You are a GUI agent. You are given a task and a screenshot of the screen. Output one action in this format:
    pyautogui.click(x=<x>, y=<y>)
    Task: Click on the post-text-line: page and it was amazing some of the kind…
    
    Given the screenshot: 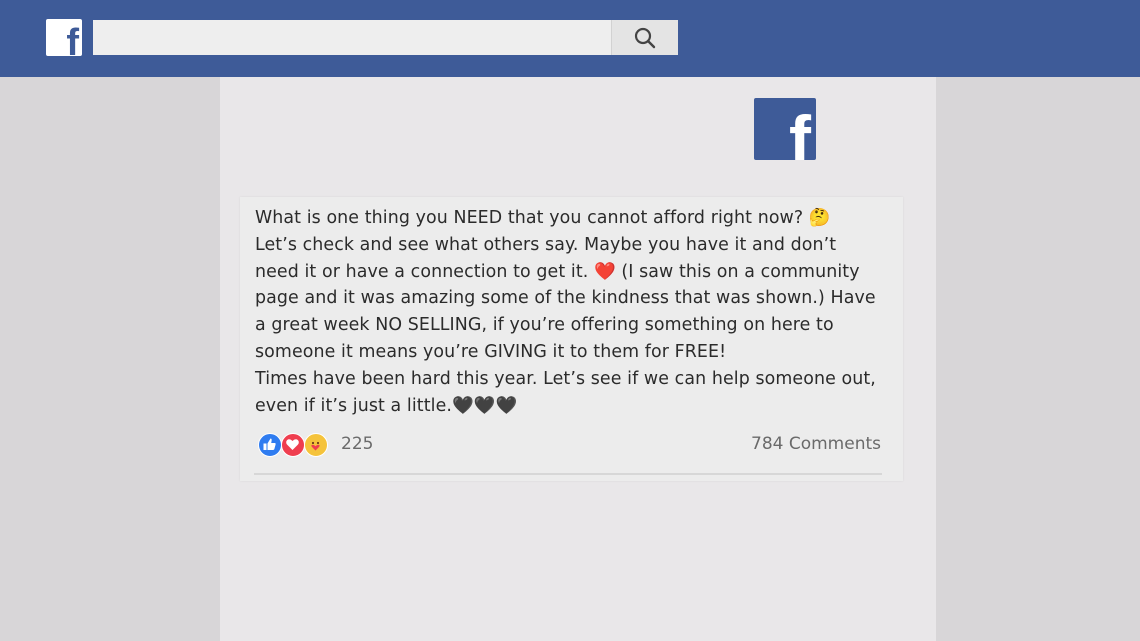 What is the action you would take?
    pyautogui.click(x=565, y=298)
    